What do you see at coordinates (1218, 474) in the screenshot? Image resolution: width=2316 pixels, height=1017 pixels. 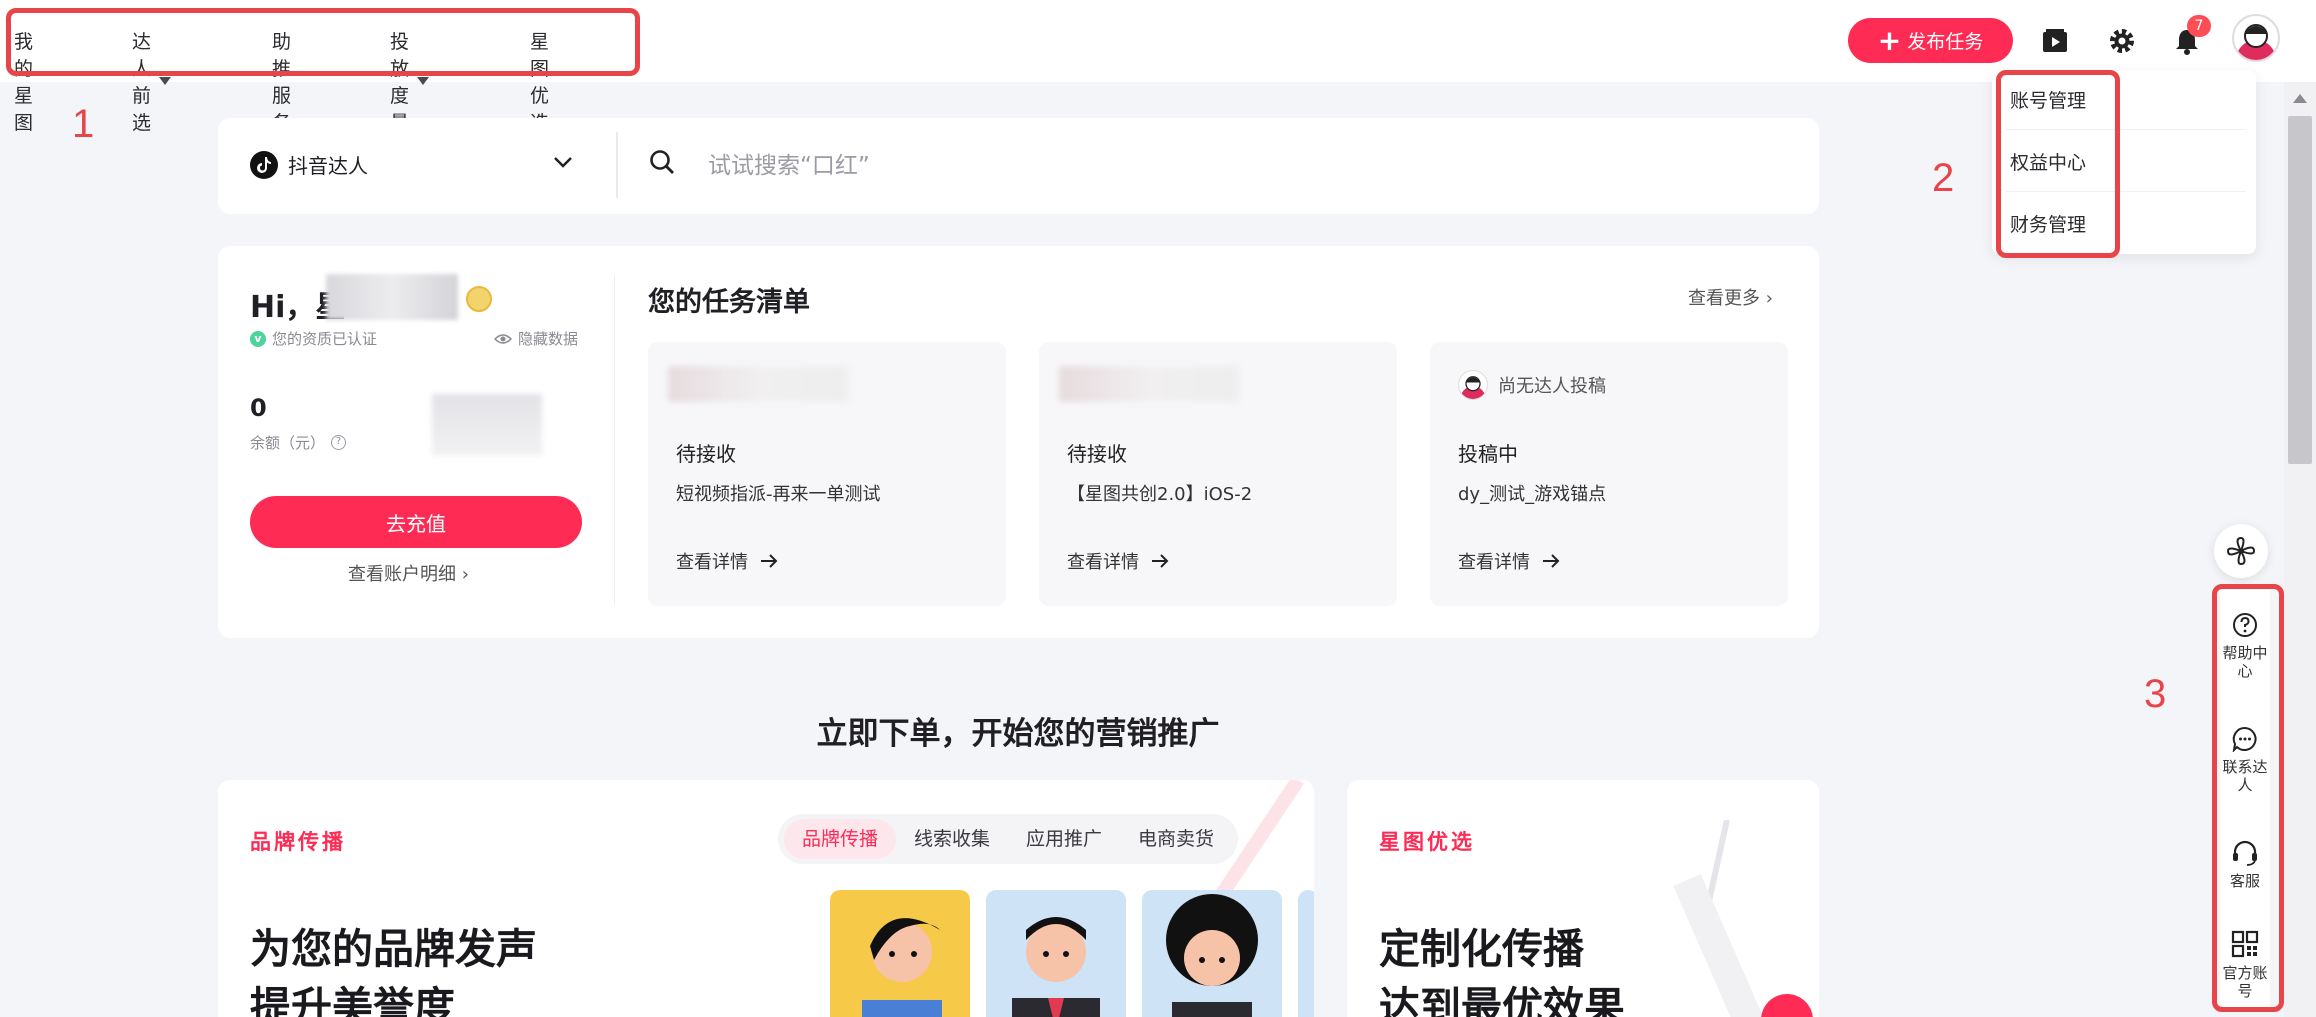 I see `task-card: 待接收 【星图共创2.0】iOS-2 查看详情` at bounding box center [1218, 474].